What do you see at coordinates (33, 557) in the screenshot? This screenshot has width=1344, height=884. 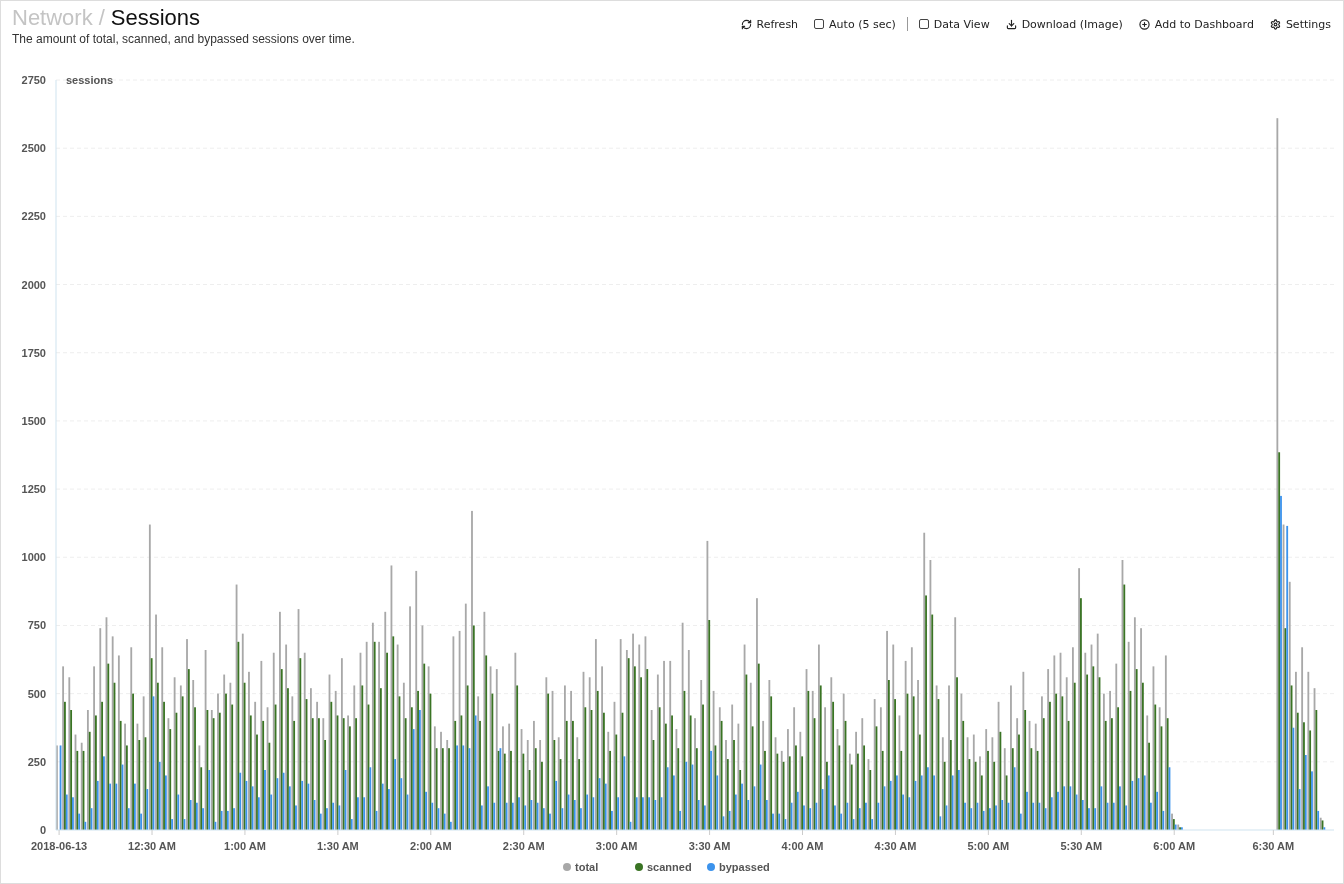 I see `y-tick-label: 1000` at bounding box center [33, 557].